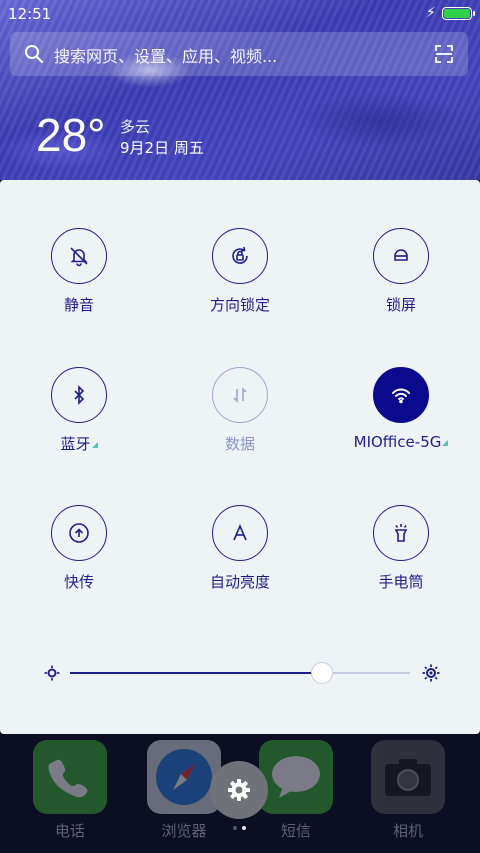 The image size is (480, 853). What do you see at coordinates (184, 777) in the screenshot?
I see `compass-icon` at bounding box center [184, 777].